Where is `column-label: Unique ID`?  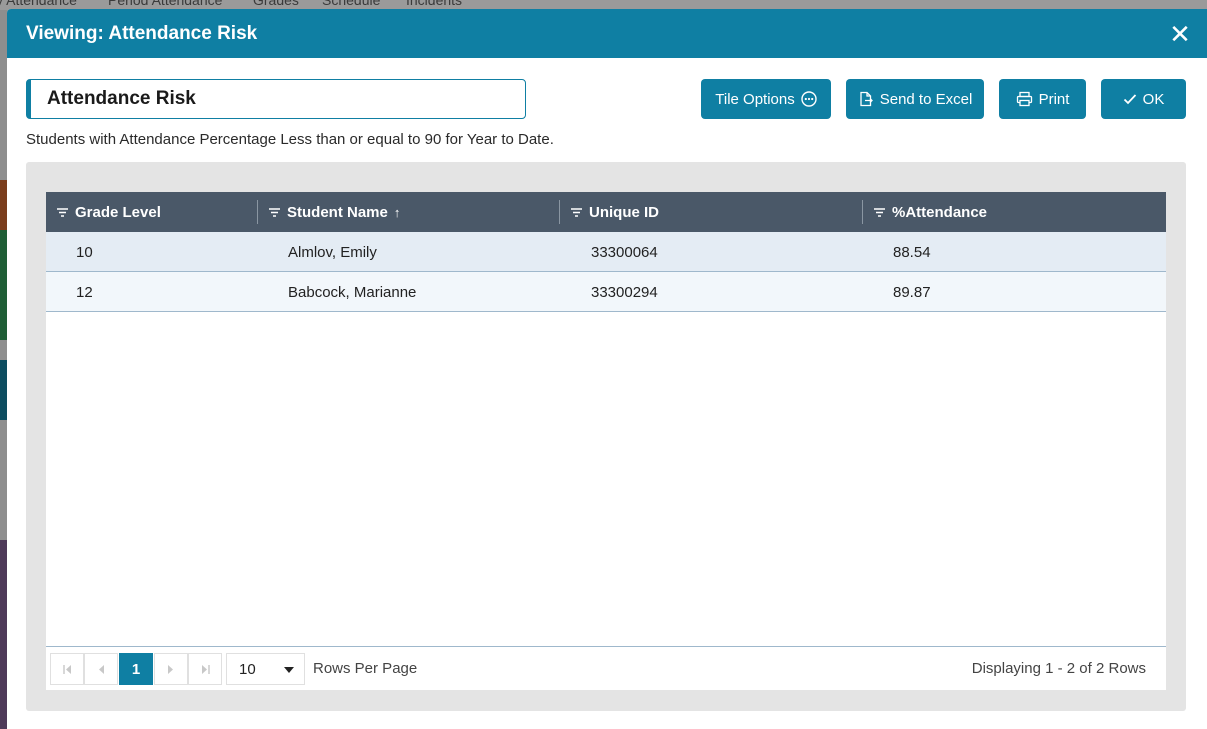
column-label: Unique ID is located at coordinates (624, 212).